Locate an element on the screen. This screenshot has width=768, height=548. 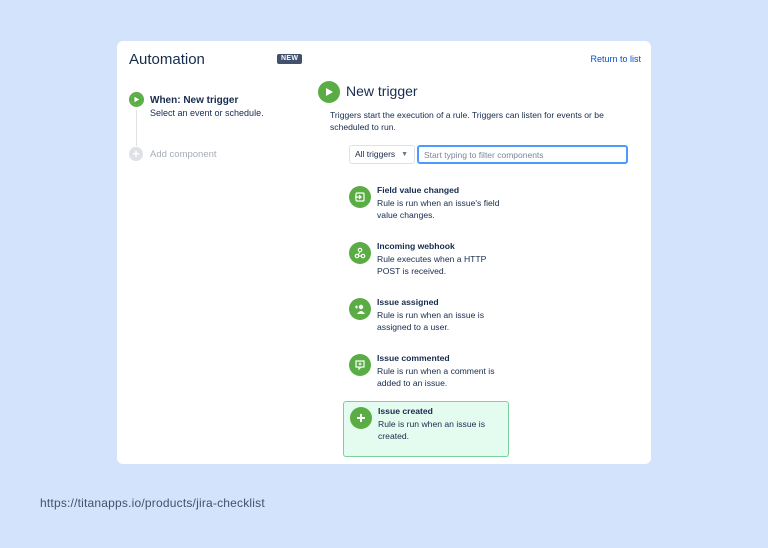
trigger-name: Issue commented is located at coordinates (413, 358).